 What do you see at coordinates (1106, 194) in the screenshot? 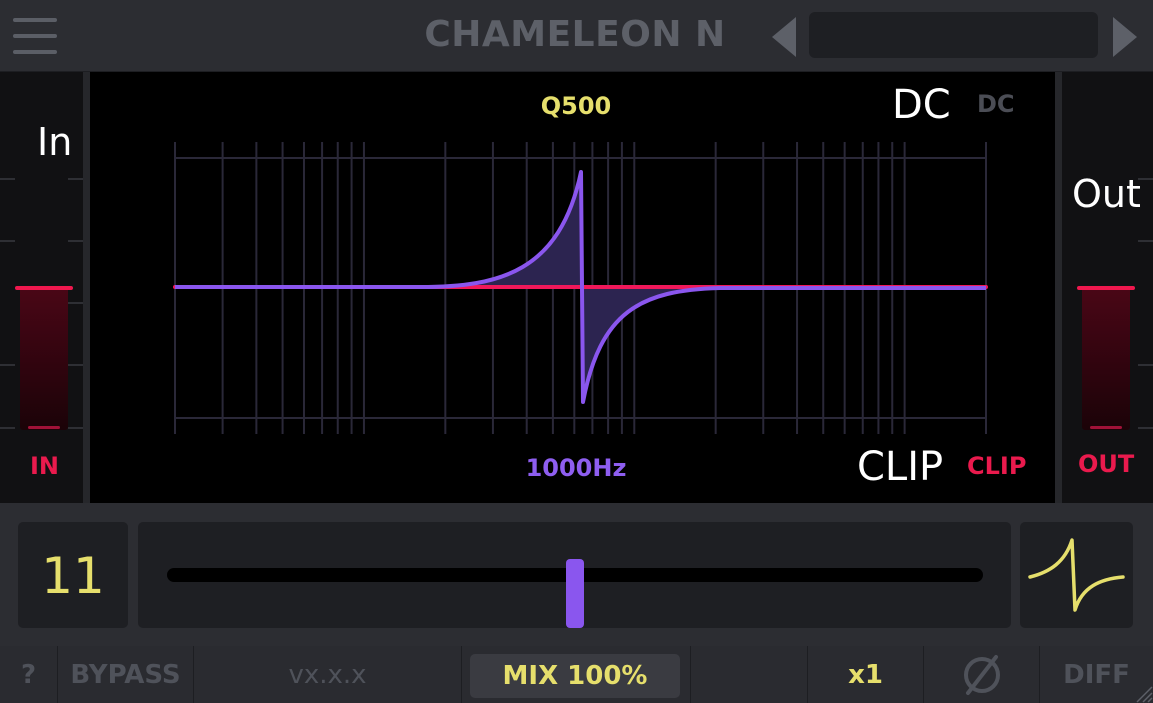
I see `output-gain-label: Out` at bounding box center [1106, 194].